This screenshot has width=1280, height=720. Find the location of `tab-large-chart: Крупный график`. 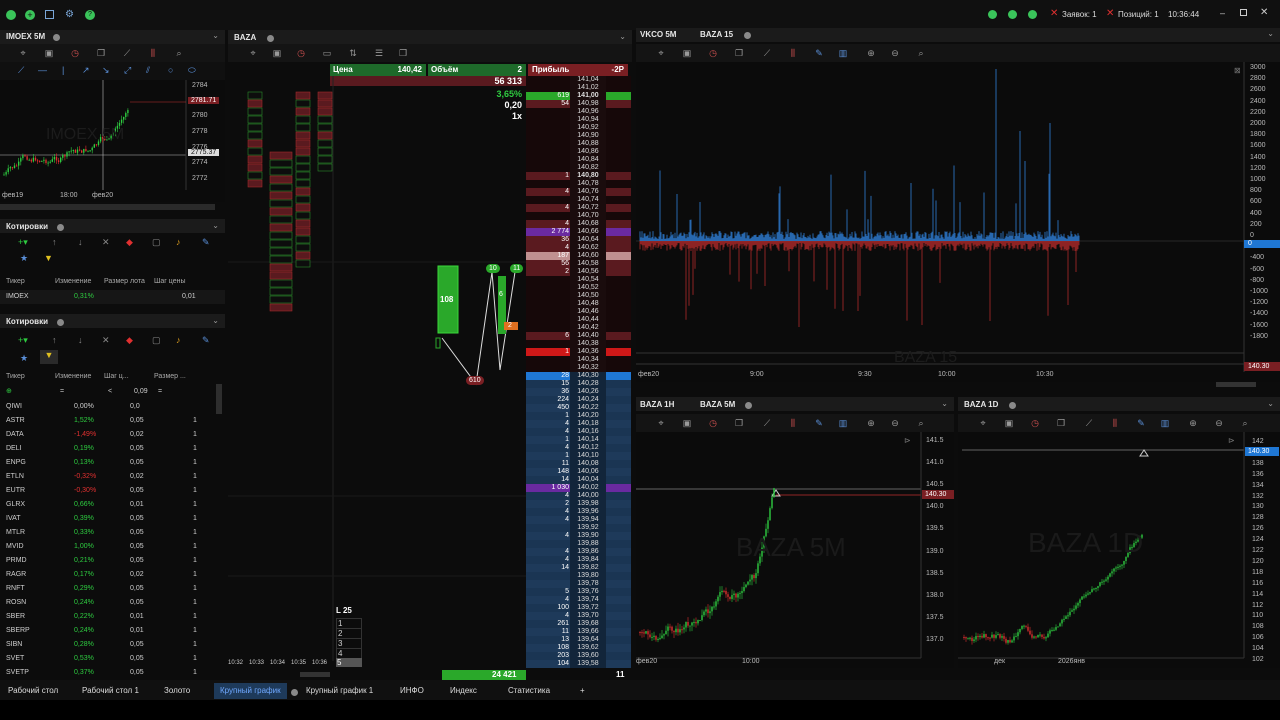

tab-large-chart: Крупный график is located at coordinates (250, 691).